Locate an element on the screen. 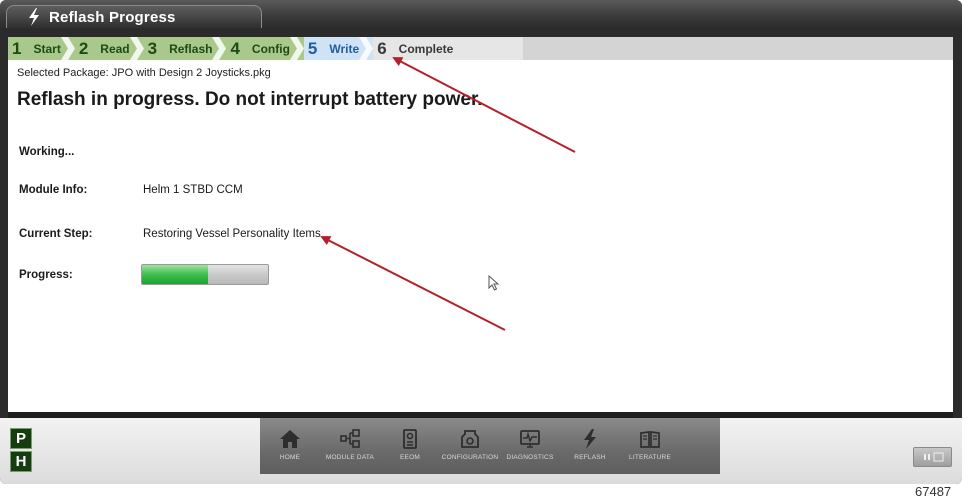 This screenshot has height=501, width=971. step-start: 1 Start is located at coordinates (41, 48).